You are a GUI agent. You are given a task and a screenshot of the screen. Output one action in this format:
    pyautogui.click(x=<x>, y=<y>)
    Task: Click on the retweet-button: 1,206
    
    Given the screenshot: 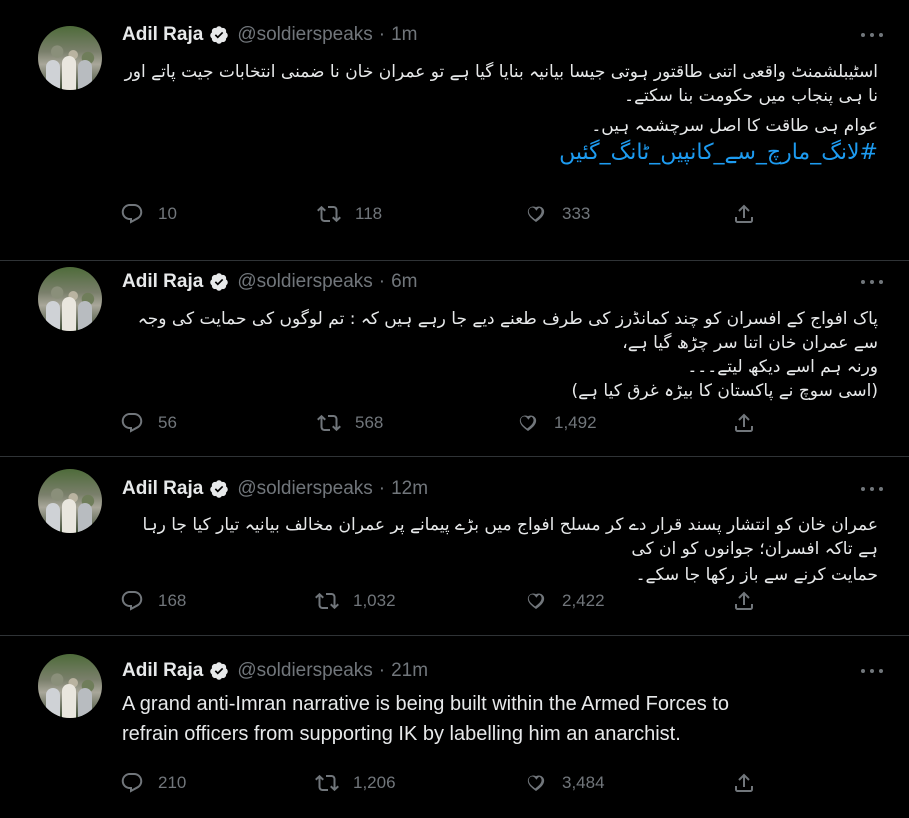 What is the action you would take?
    pyautogui.click(x=355, y=783)
    